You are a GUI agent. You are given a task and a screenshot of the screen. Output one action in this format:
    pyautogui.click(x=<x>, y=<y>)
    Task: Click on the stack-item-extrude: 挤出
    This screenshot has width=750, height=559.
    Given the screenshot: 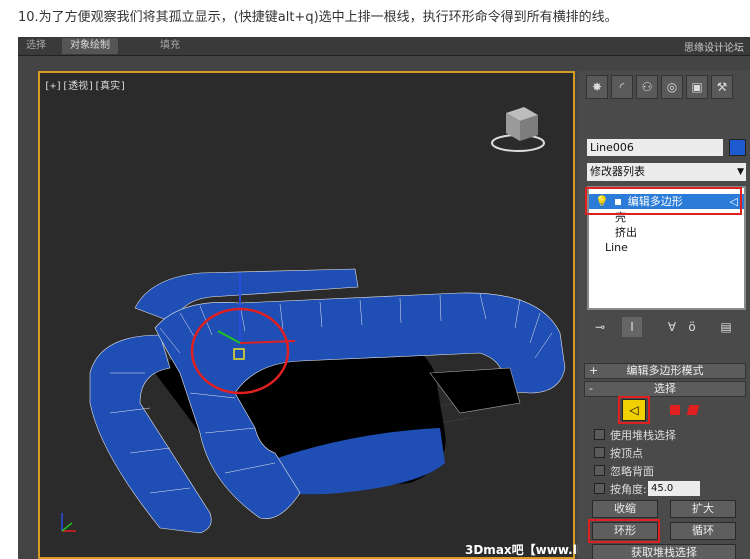 What is the action you would take?
    pyautogui.click(x=626, y=232)
    